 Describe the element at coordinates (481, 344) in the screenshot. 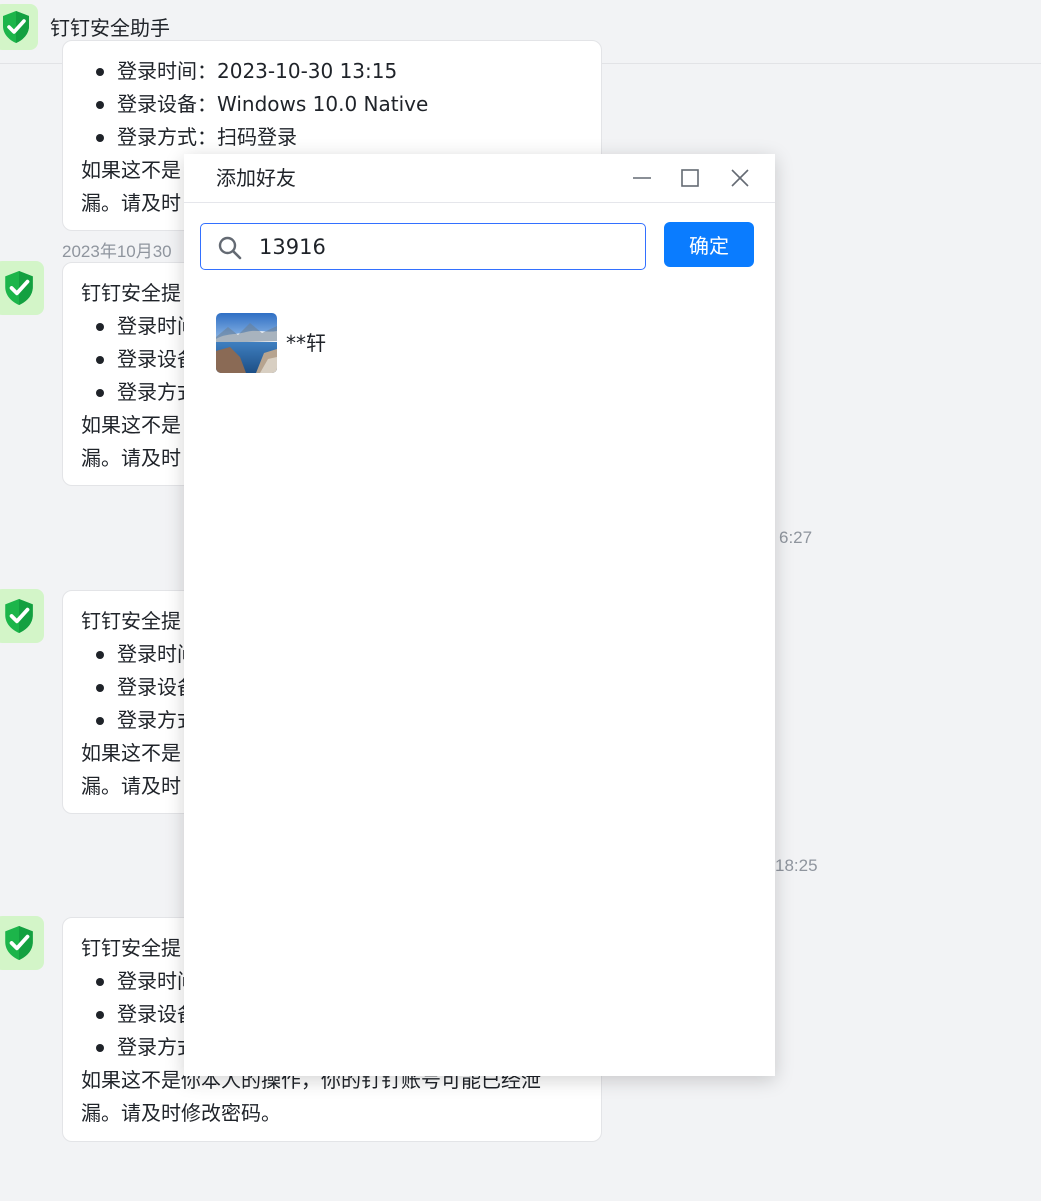

I see `search-result-item: **轩` at that location.